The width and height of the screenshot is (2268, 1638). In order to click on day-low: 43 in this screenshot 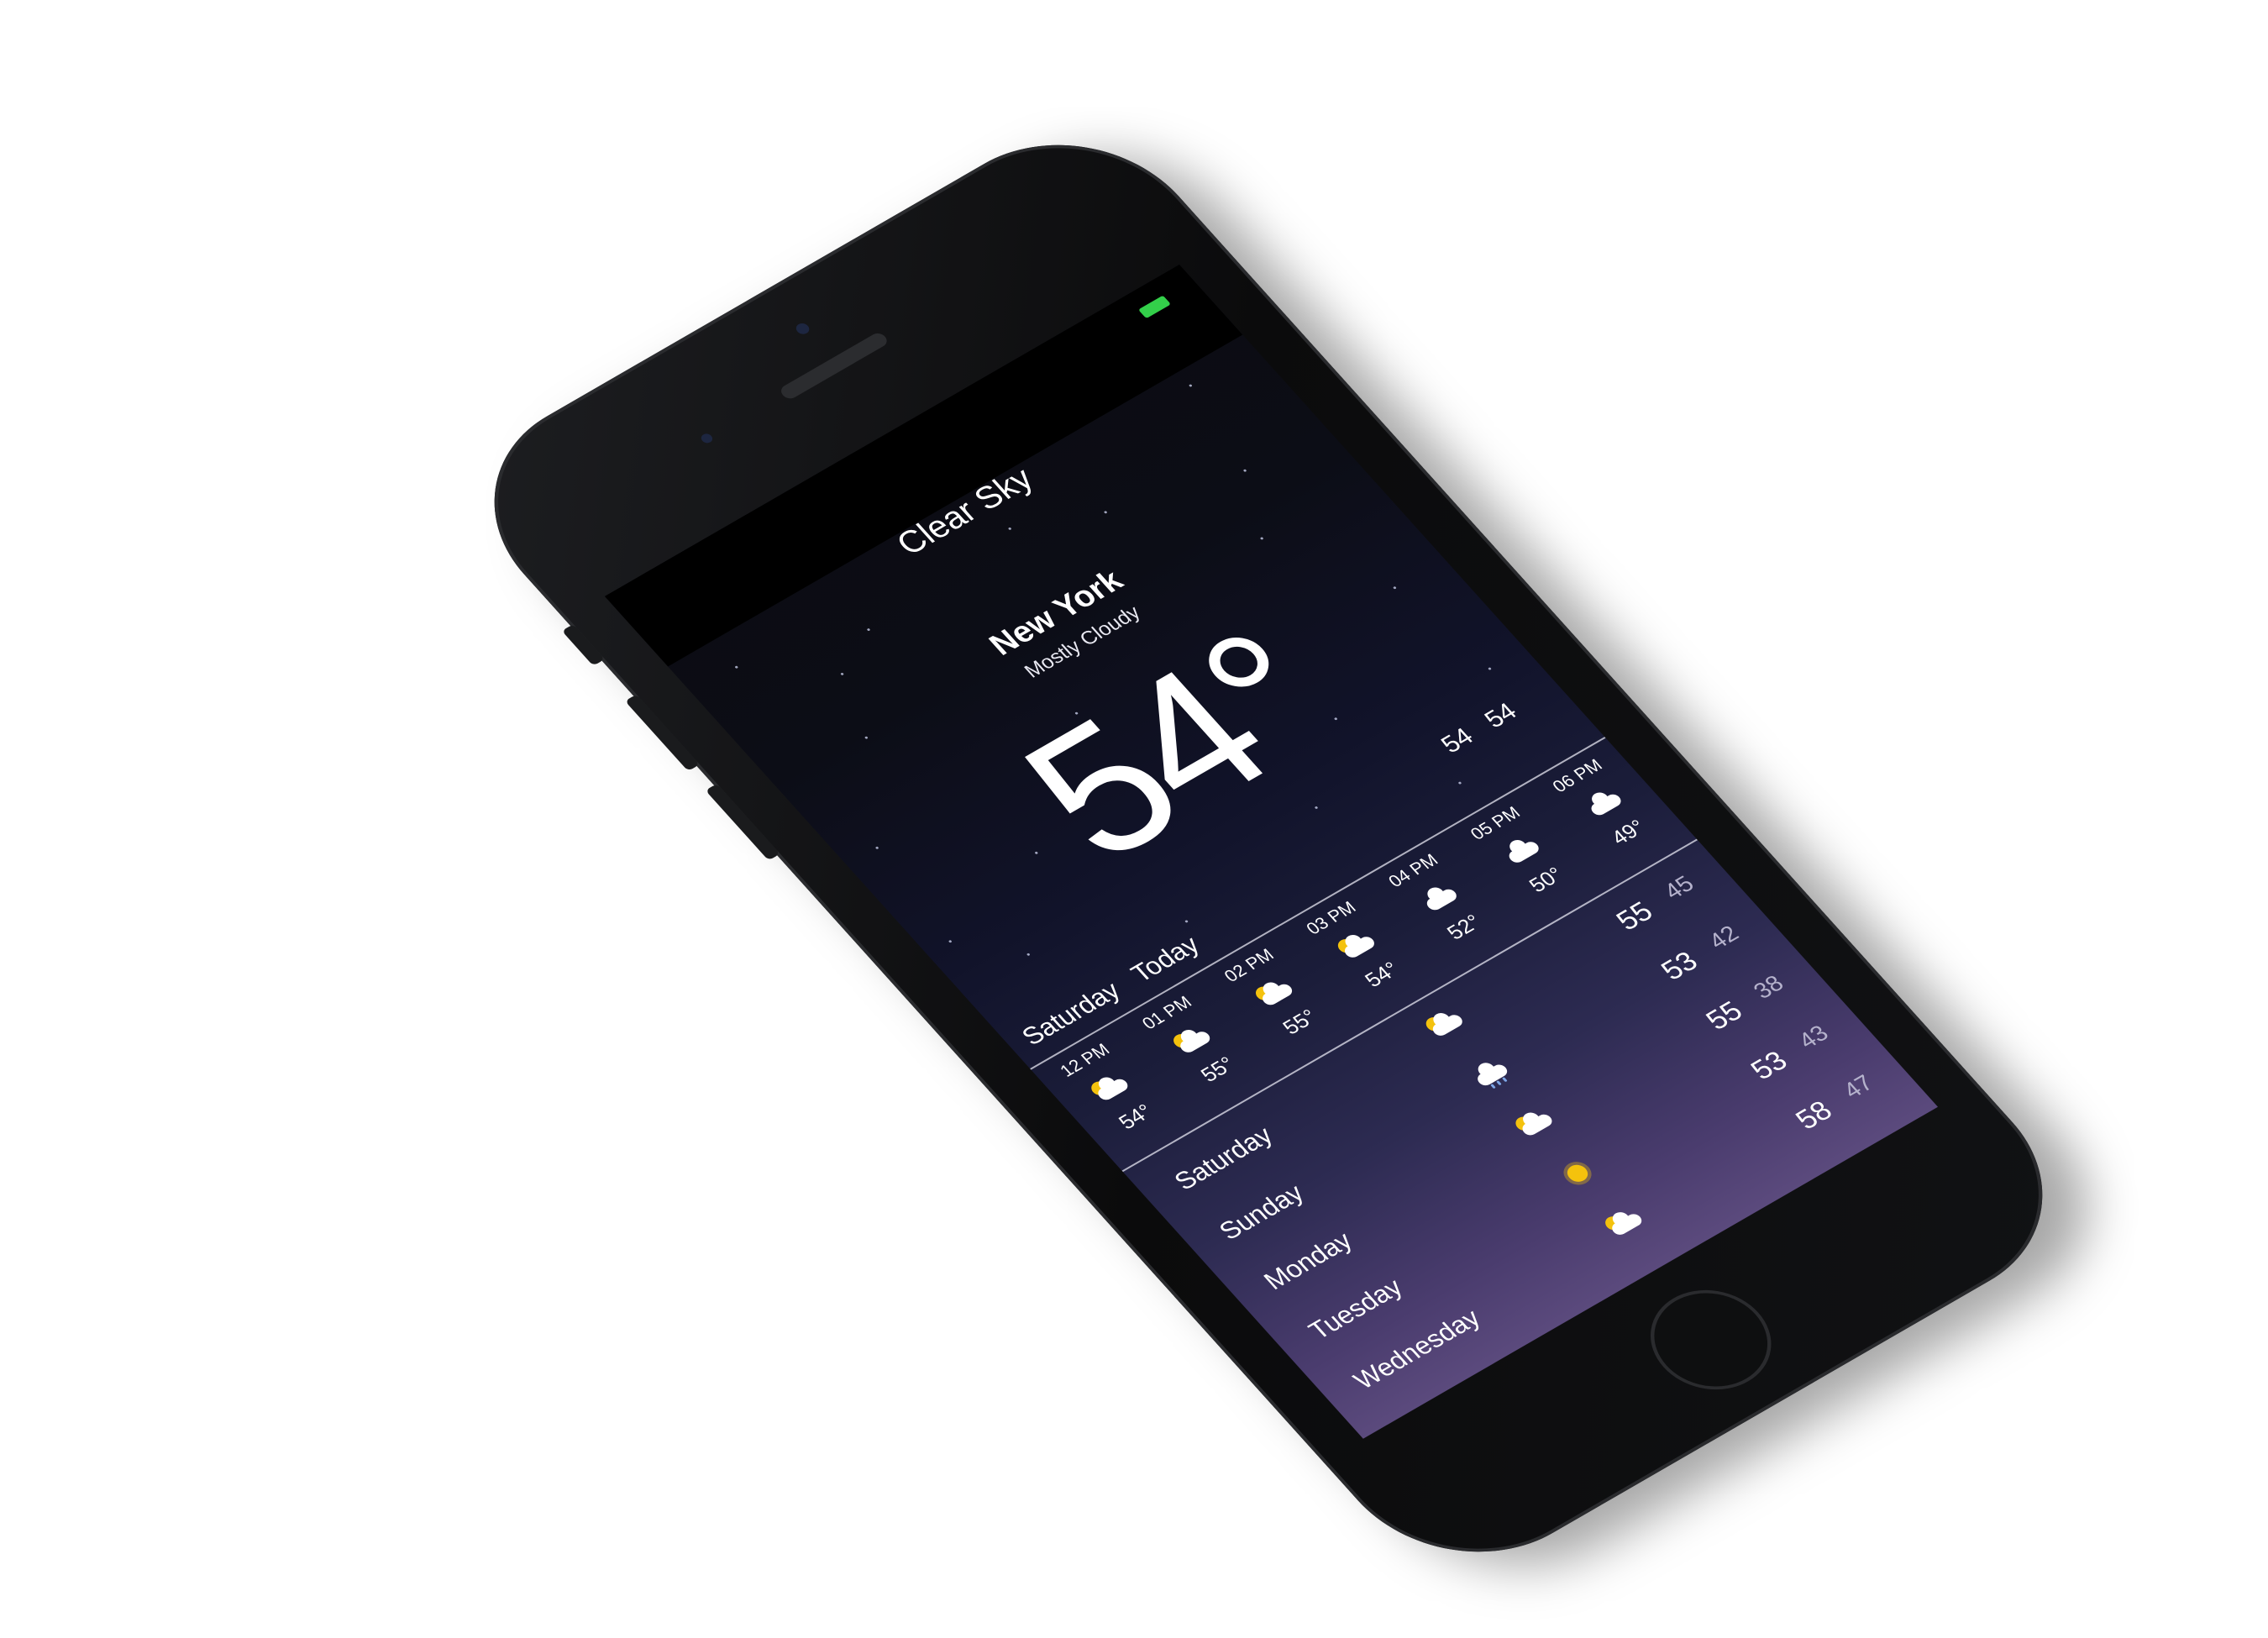, I will do `click(1813, 1036)`.